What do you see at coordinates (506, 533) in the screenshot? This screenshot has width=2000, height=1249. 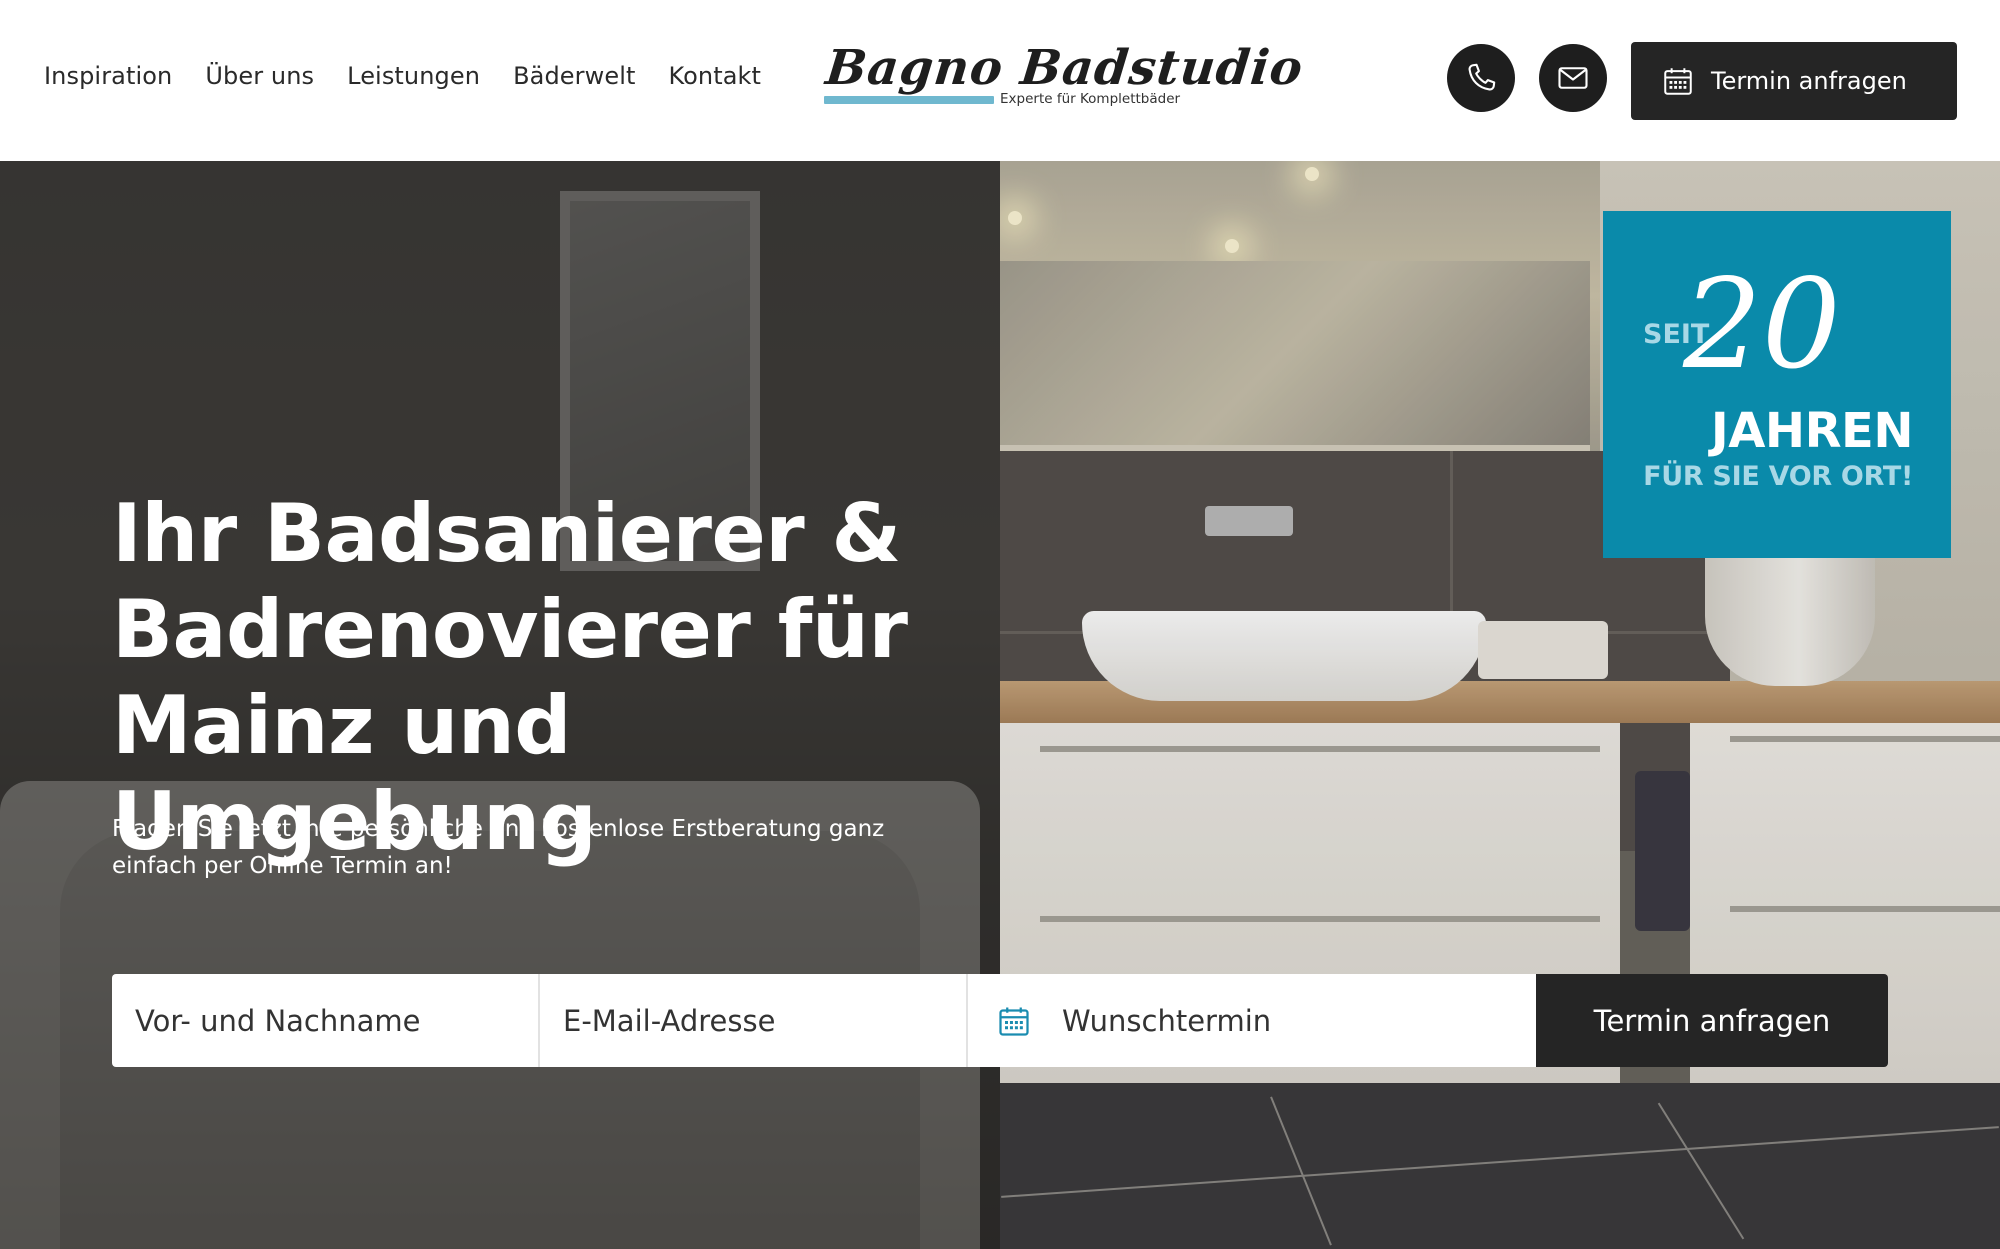 I see `hero-title-line: Ihr Badsanierer &` at bounding box center [506, 533].